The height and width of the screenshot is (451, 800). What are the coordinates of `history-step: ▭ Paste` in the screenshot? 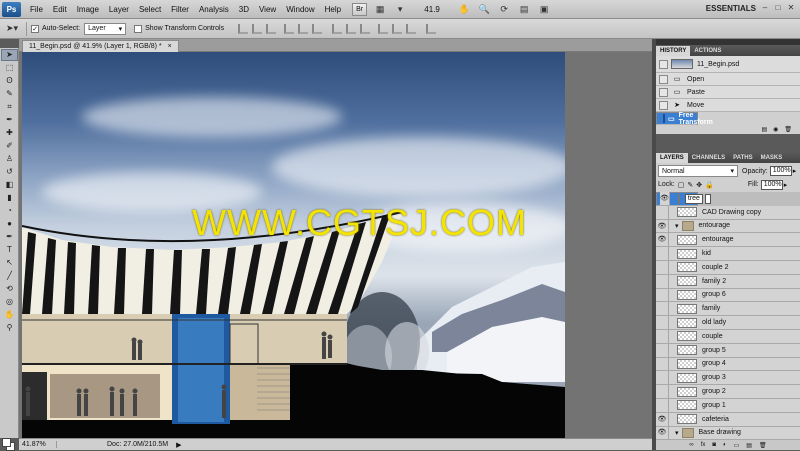 It's located at (728, 92).